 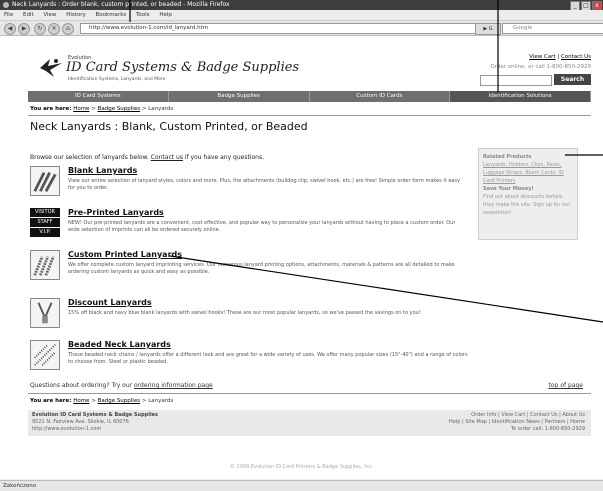 What do you see at coordinates (82, 385) in the screenshot?
I see `questions-before: Questions about ordering? Try our` at bounding box center [82, 385].